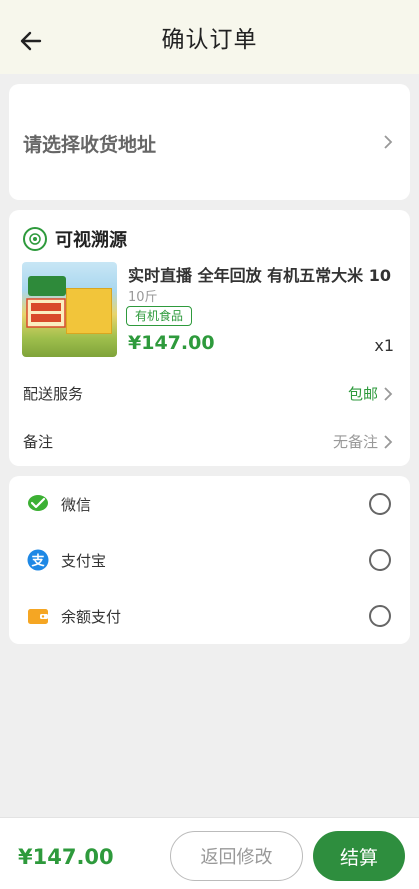  I want to click on payment-option-wechat: 微信, so click(209, 504).